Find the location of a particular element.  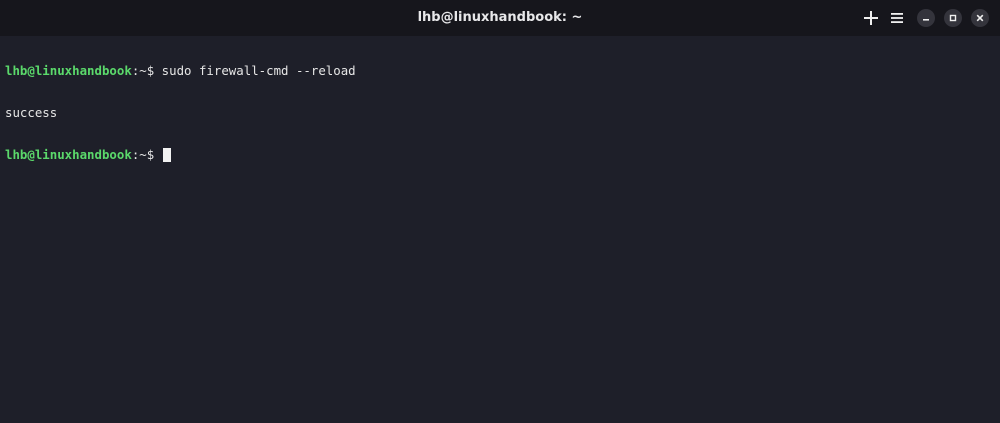

text-cursor is located at coordinates (166, 155).